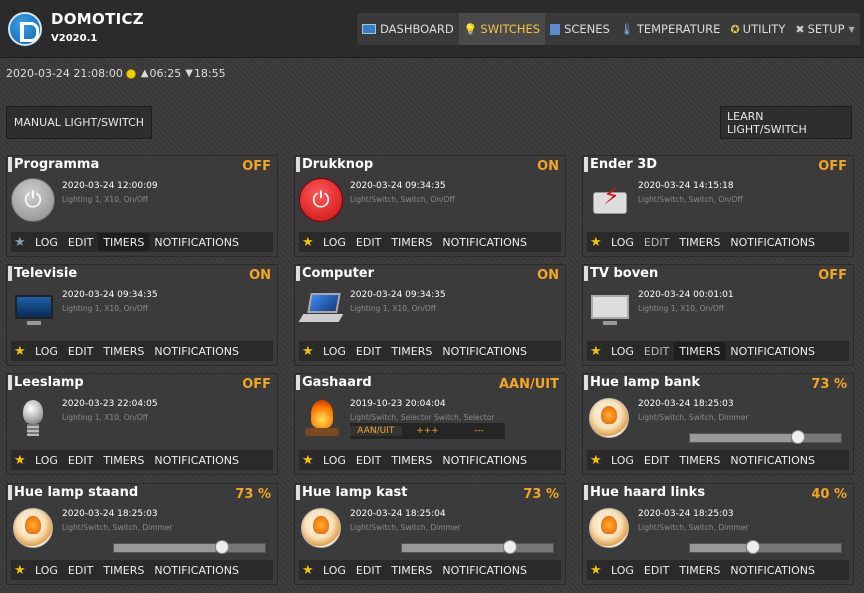 The height and width of the screenshot is (593, 864). What do you see at coordinates (408, 29) in the screenshot?
I see `nav-dashboard: DASHBOARD` at bounding box center [408, 29].